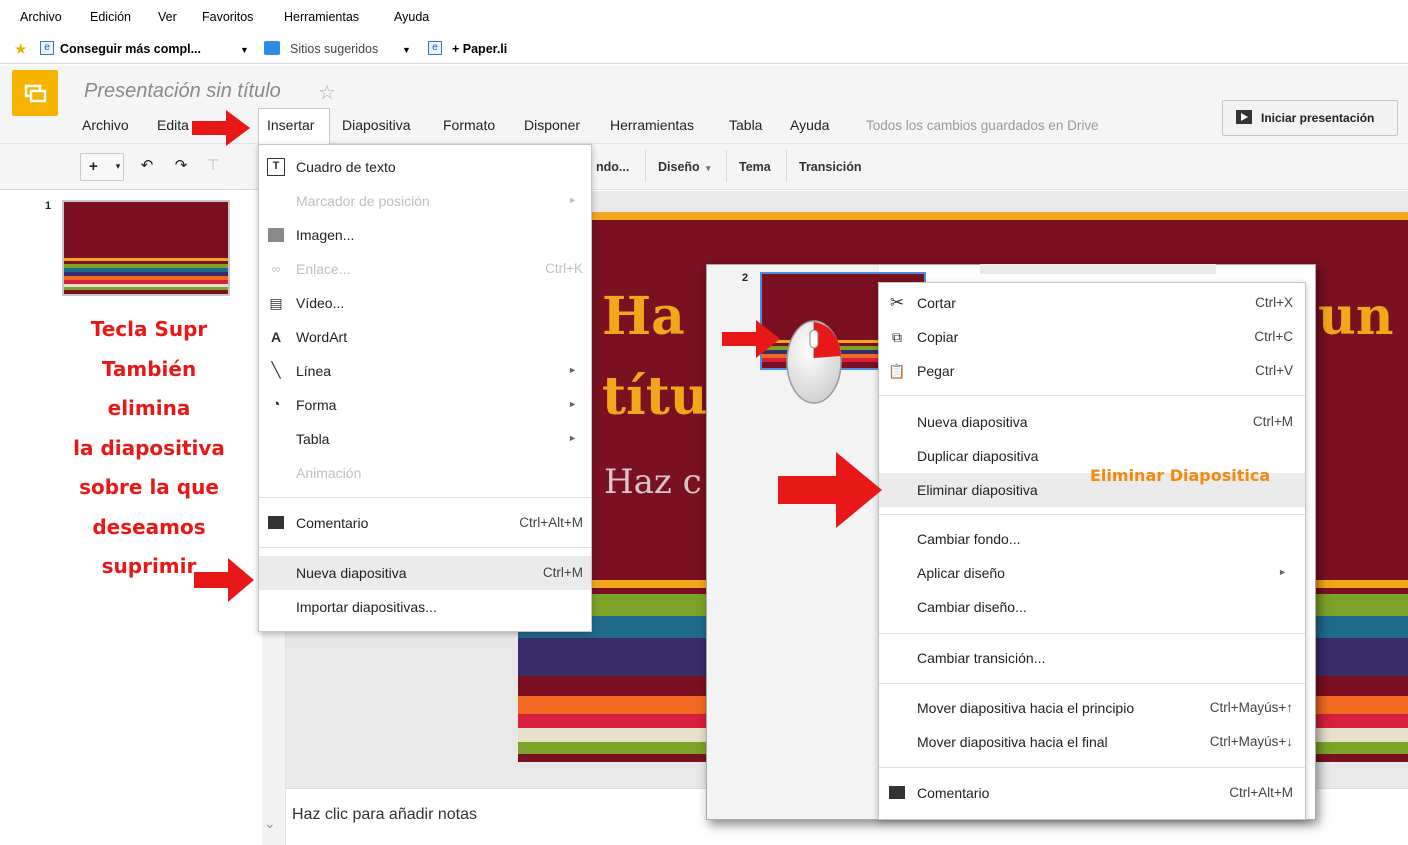  I want to click on menu-ayuda: Ayuda, so click(809, 125).